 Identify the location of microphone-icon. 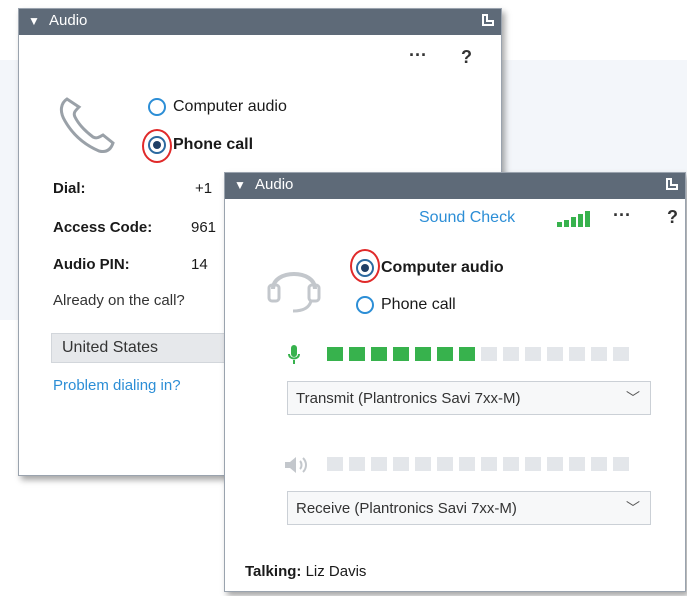
(294, 354).